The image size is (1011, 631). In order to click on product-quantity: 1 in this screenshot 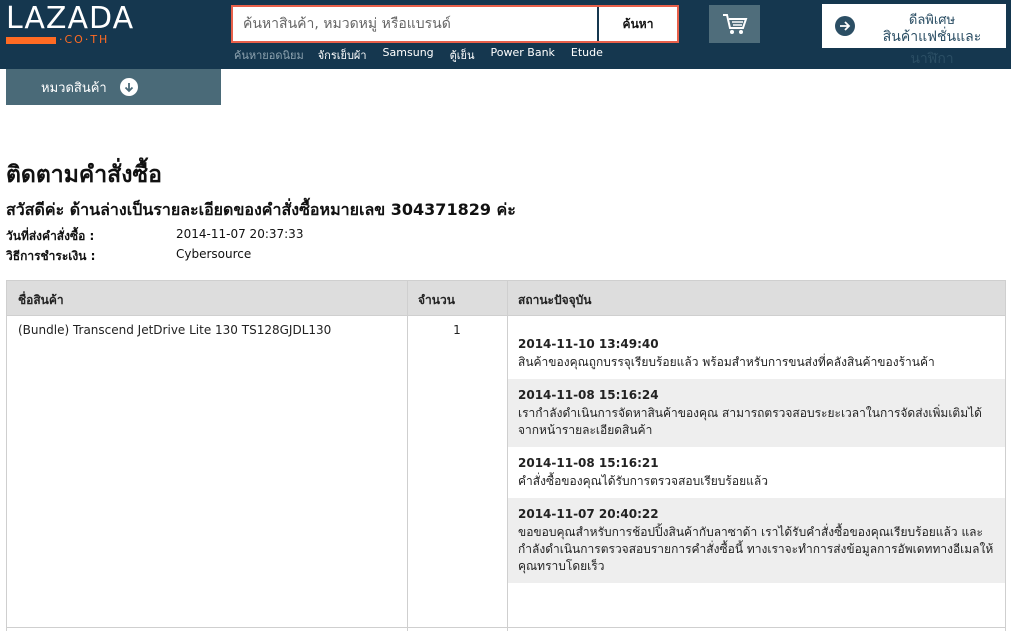, I will do `click(457, 330)`.